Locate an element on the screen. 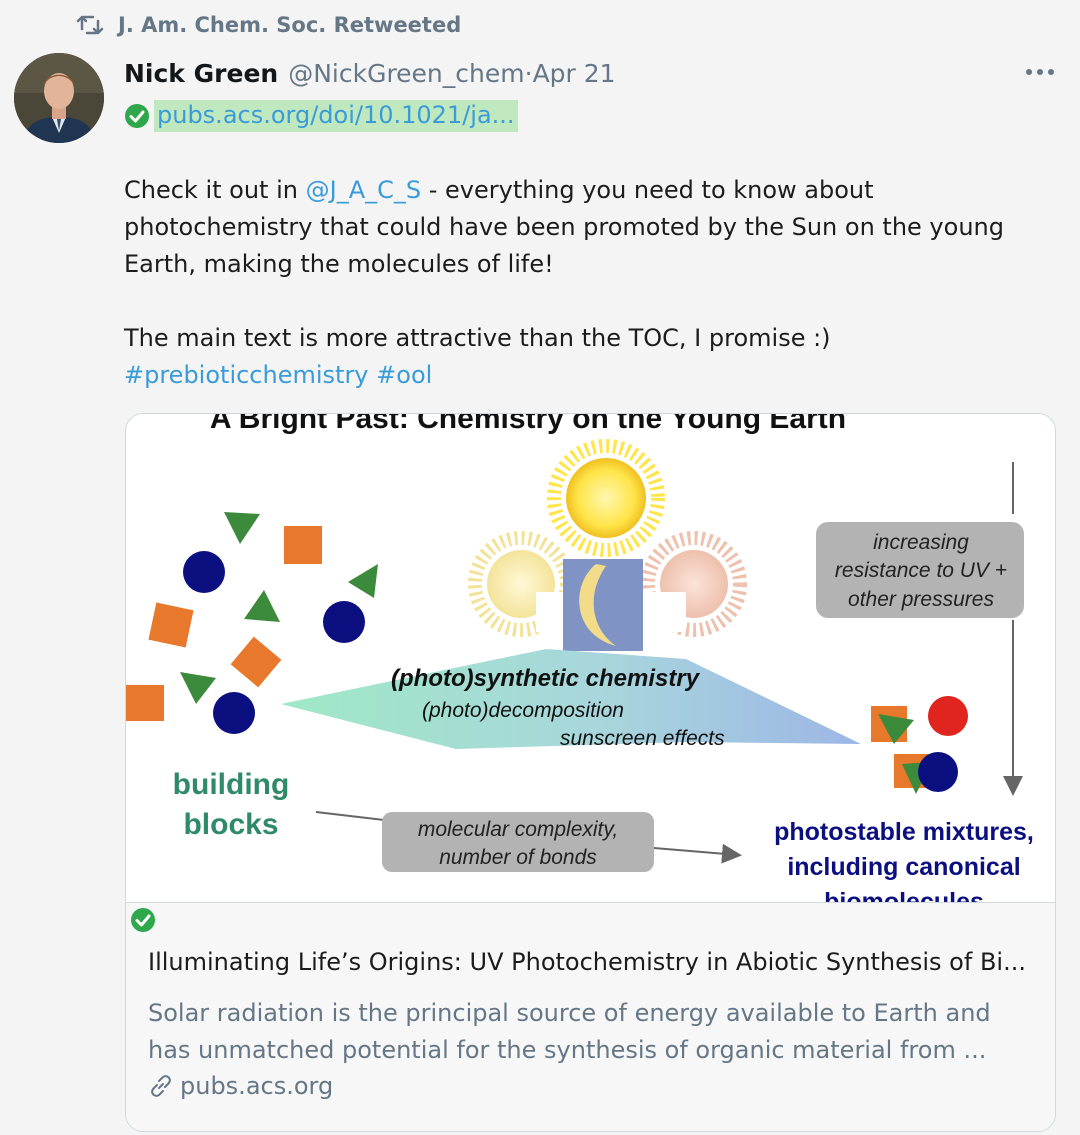 The height and width of the screenshot is (1135, 1080). label-synthetic-chemistry: (photo)synthetic chemistry is located at coordinates (546, 678).